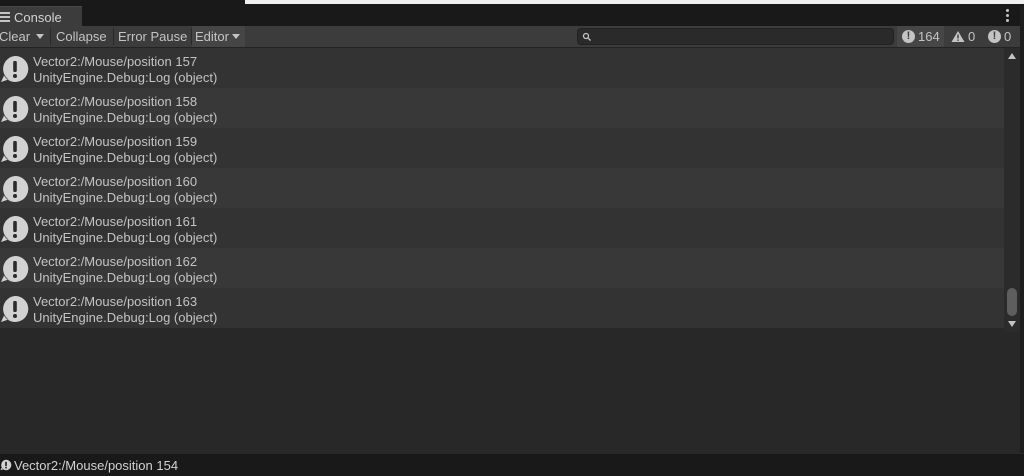 Image resolution: width=1024 pixels, height=476 pixels. What do you see at coordinates (1008, 36) in the screenshot?
I see `error-count: 0` at bounding box center [1008, 36].